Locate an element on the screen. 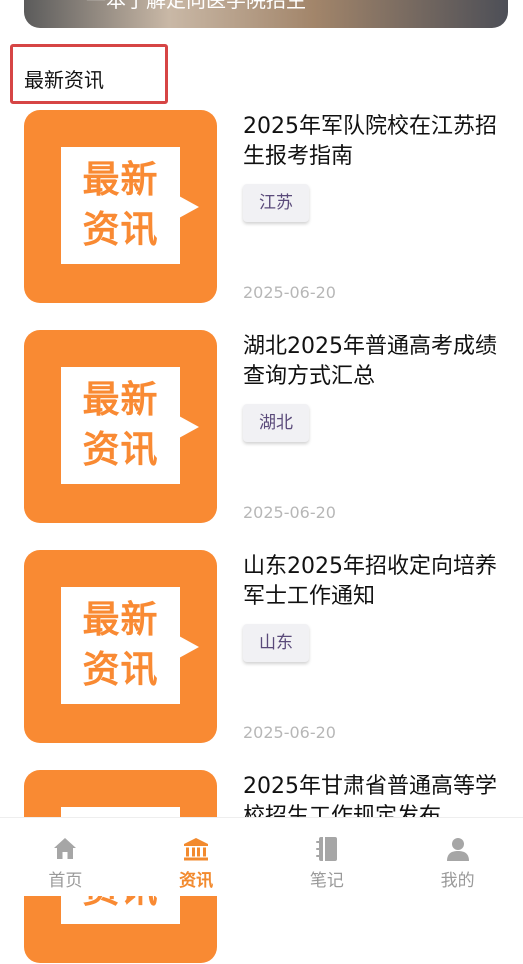 The image size is (523, 964). tab-home: 首页 is located at coordinates (65, 857).